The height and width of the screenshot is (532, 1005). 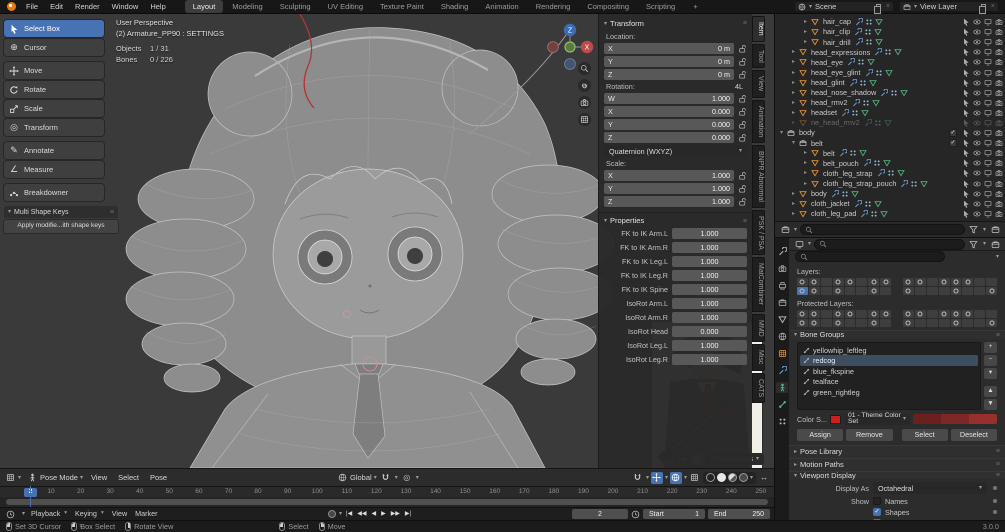 I want to click on armature-search-input, so click(x=870, y=256).